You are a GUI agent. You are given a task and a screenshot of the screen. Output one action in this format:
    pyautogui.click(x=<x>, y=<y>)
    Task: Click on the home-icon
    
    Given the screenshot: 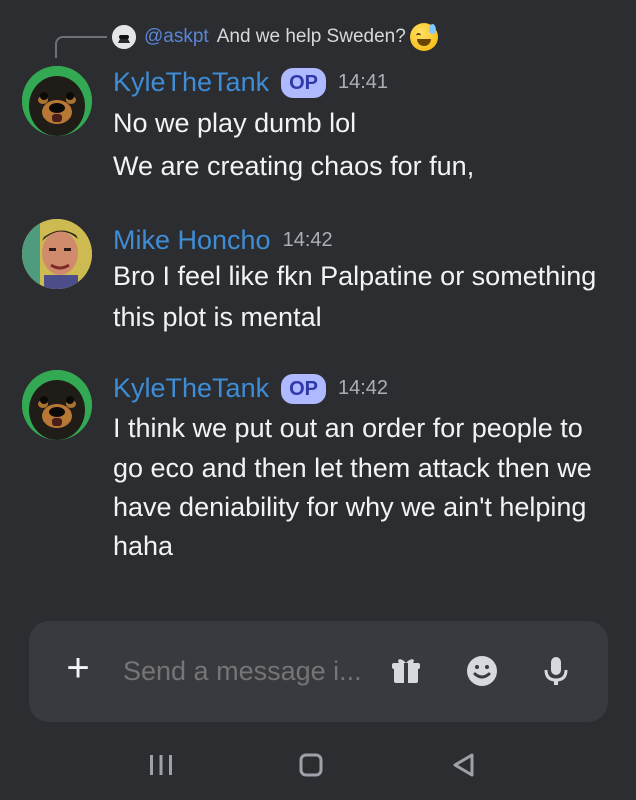 What is the action you would take?
    pyautogui.click(x=311, y=765)
    